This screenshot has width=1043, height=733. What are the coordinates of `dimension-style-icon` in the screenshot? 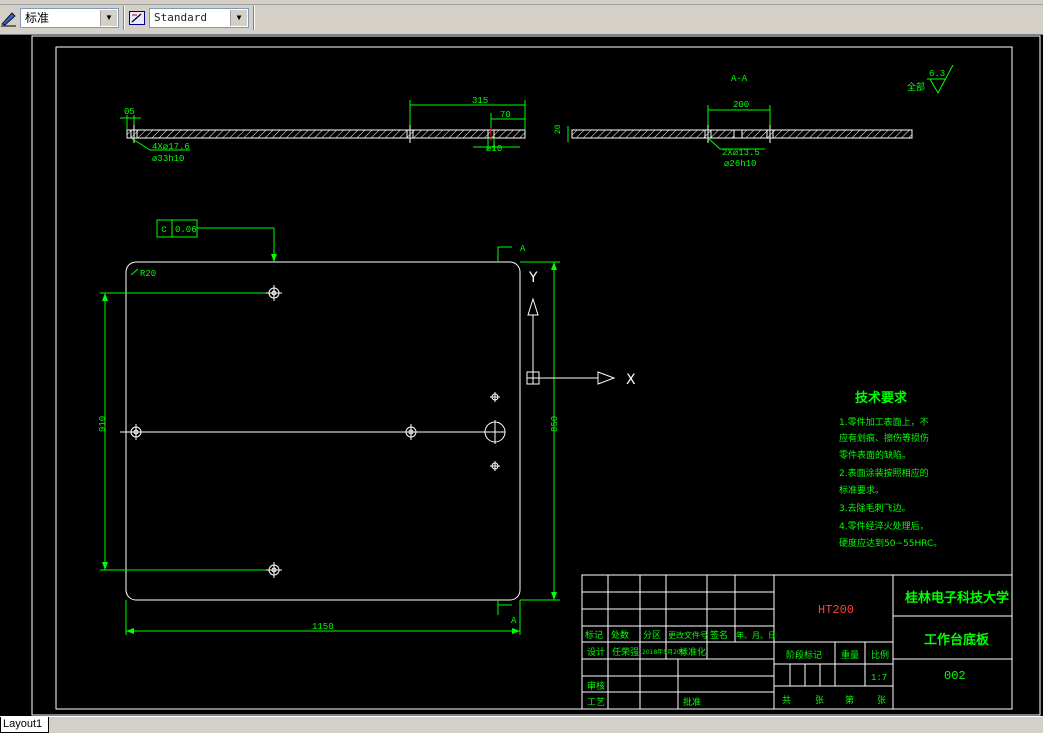 It's located at (137, 18).